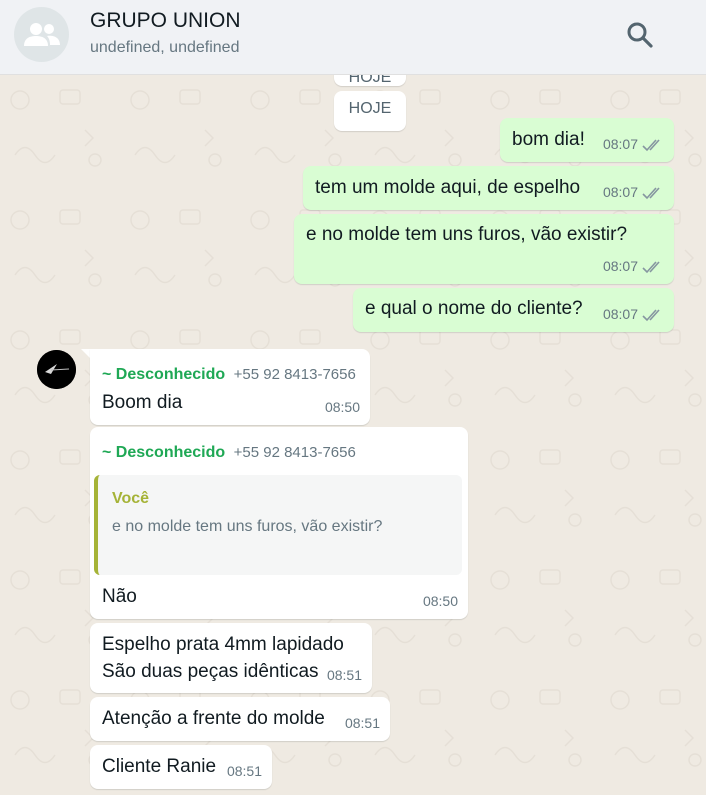  I want to click on message-out: bom dia! 08:07, so click(587, 140).